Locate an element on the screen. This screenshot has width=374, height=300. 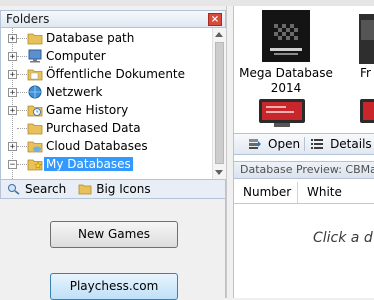
tree-item-label: Database path is located at coordinates (90, 38).